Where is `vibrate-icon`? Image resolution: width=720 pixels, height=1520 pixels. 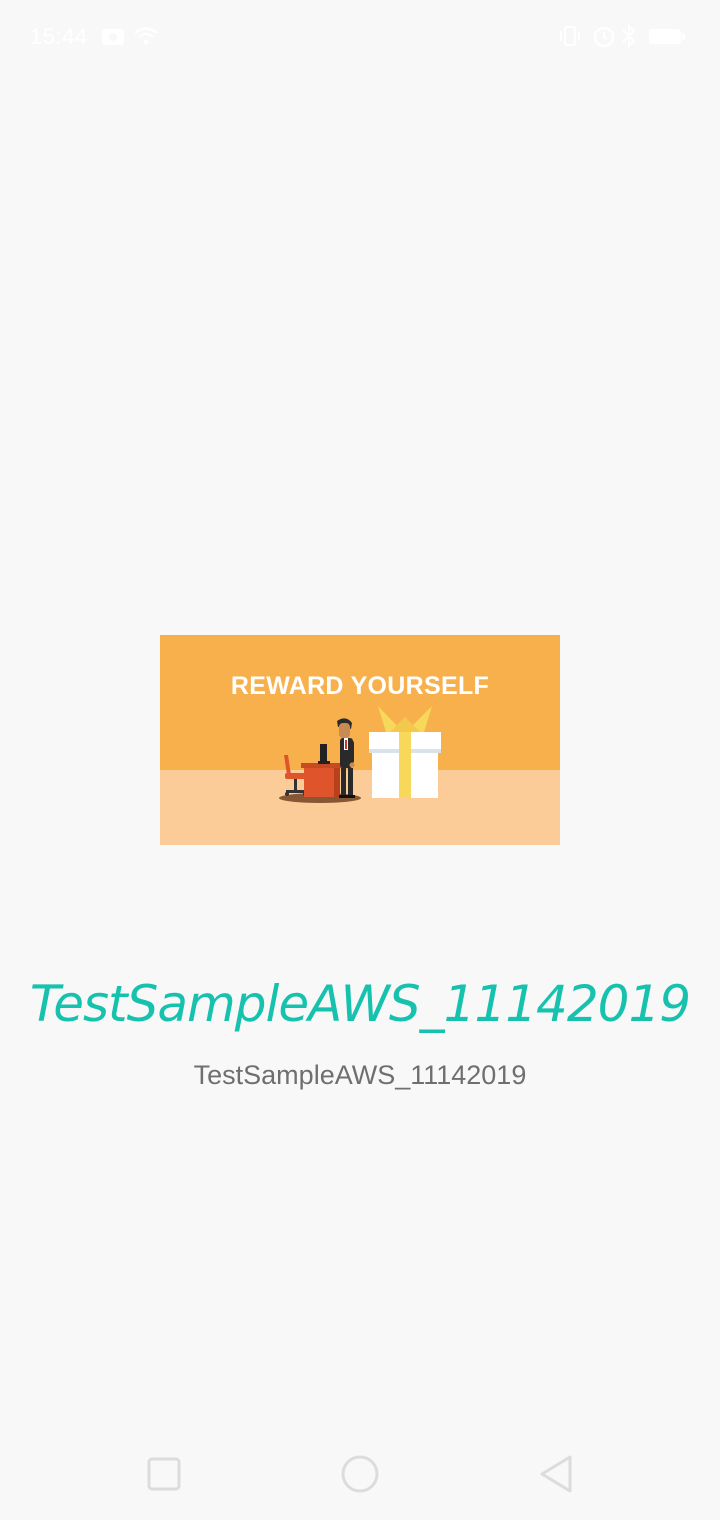 vibrate-icon is located at coordinates (570, 36).